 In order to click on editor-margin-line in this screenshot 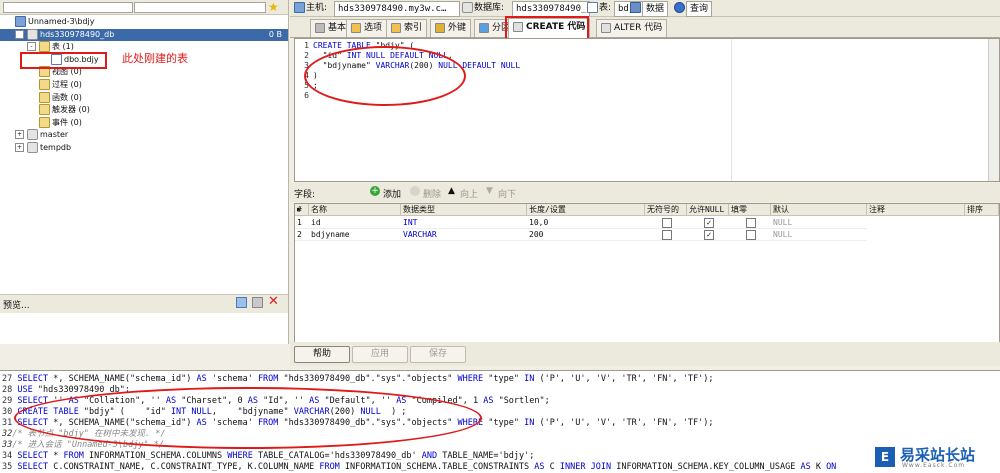, I will do `click(731, 110)`.